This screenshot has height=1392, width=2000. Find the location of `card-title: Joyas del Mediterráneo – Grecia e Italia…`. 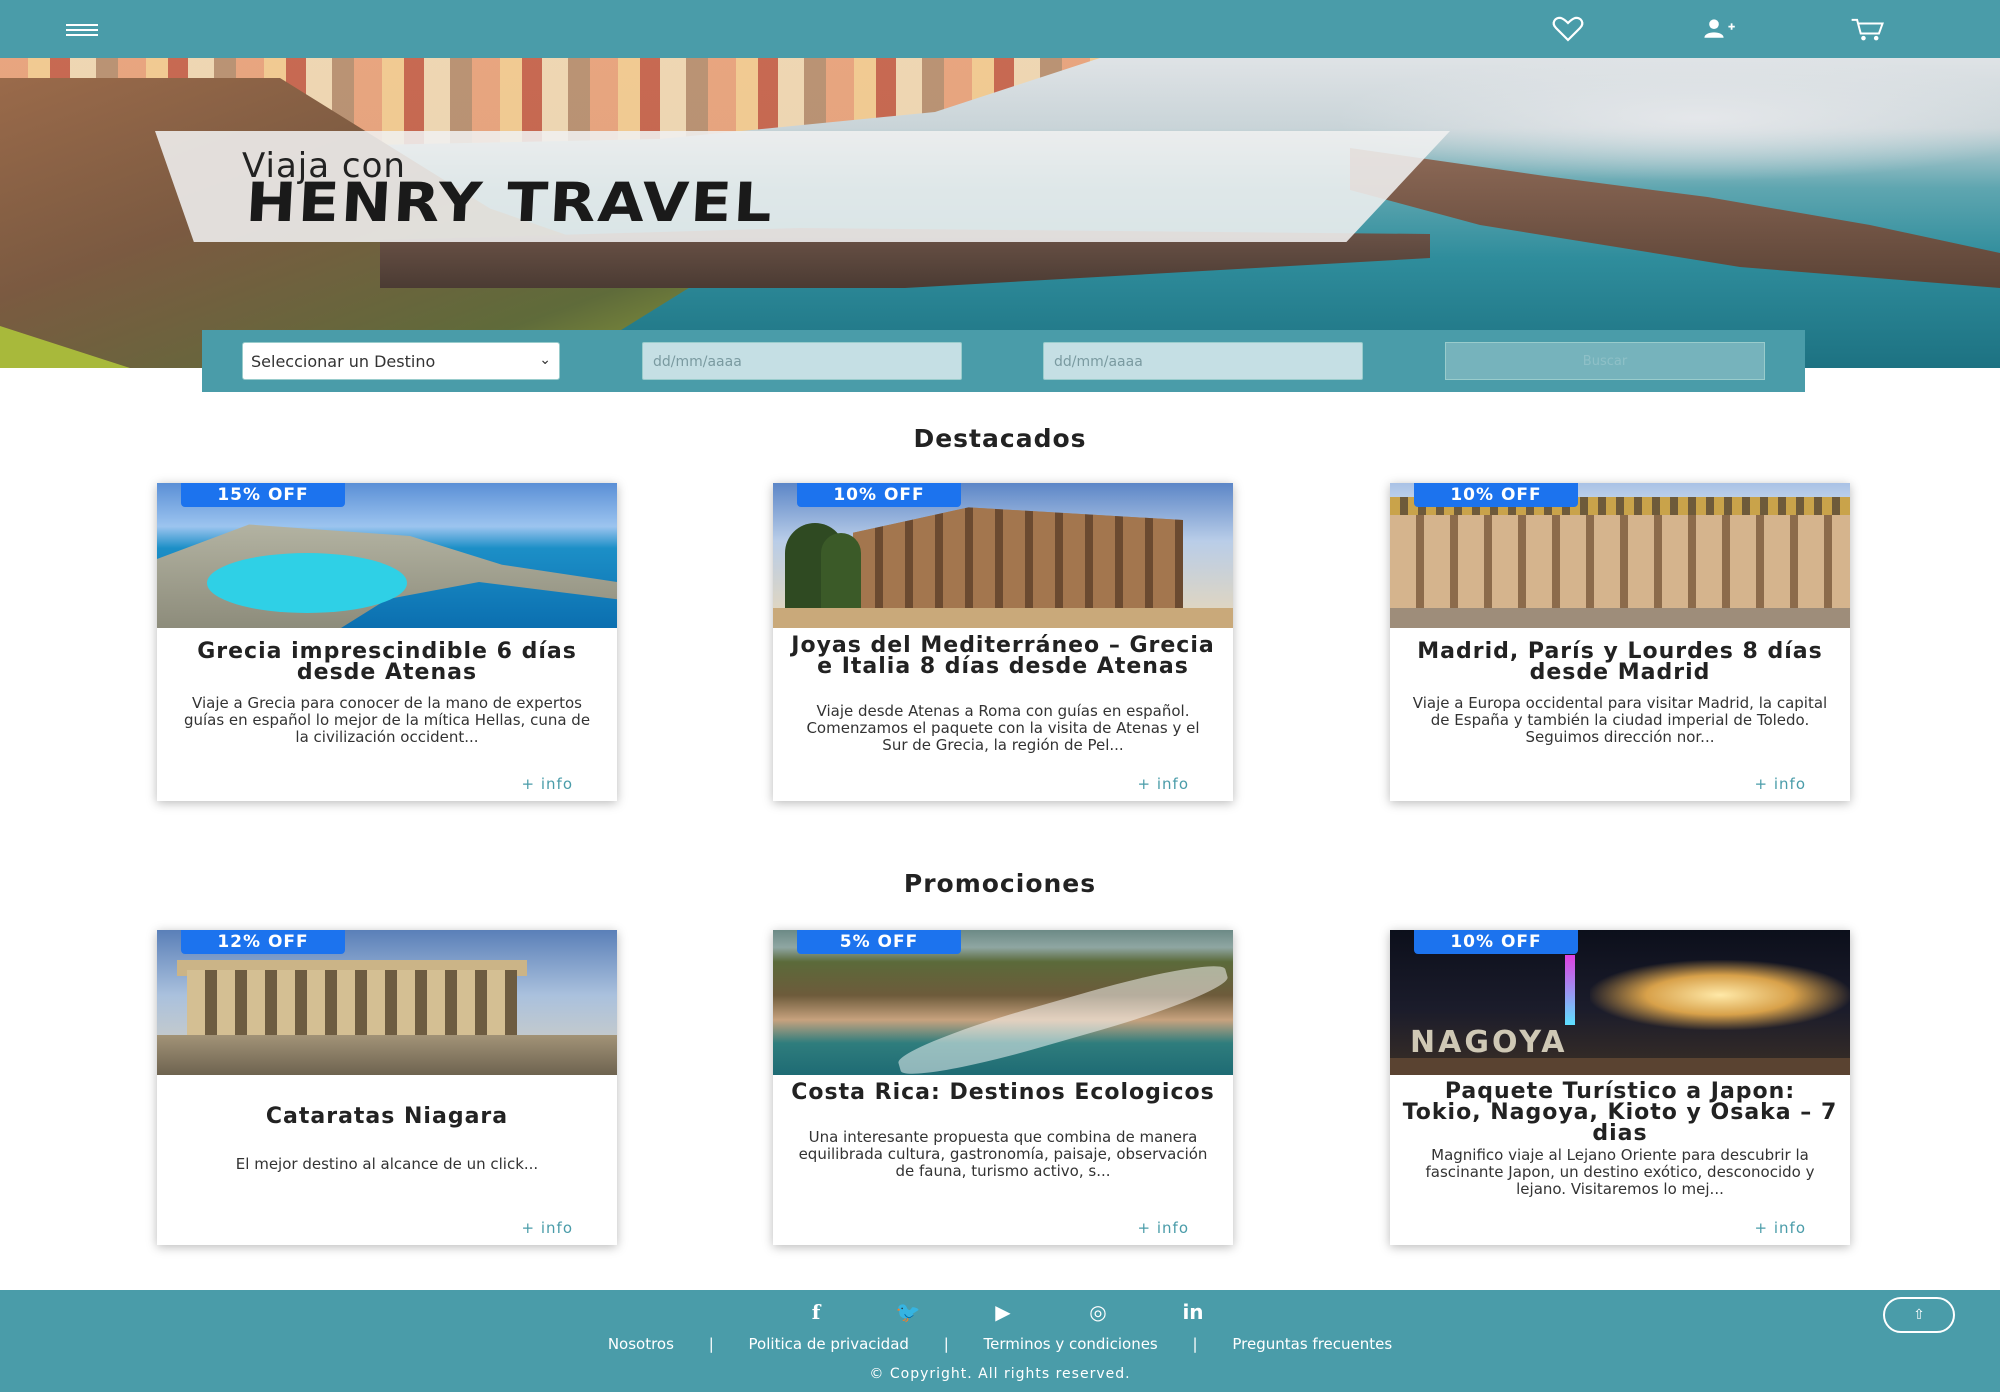

card-title: Joyas del Mediterráneo – Grecia e Italia… is located at coordinates (1003, 656).